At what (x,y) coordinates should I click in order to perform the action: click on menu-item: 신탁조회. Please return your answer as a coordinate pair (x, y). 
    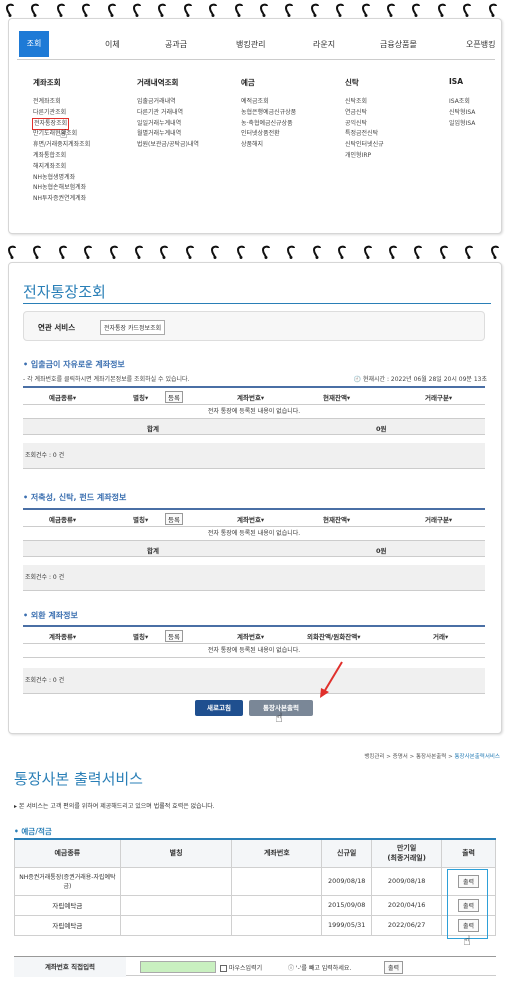
    Looking at the image, I should click on (364, 102).